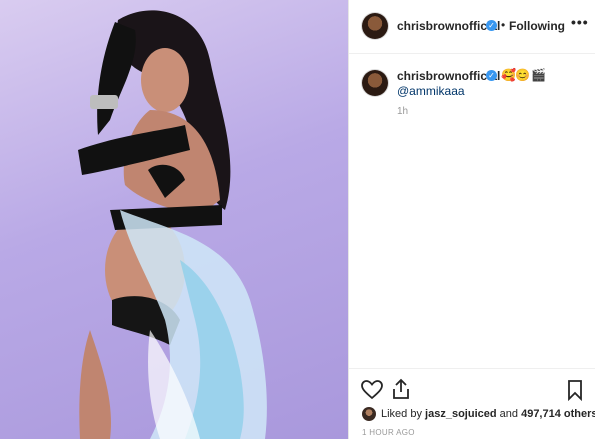 Image resolution: width=595 pixels, height=440 pixels. What do you see at coordinates (448, 26) in the screenshot?
I see `author-username: chrisbrownofficial` at bounding box center [448, 26].